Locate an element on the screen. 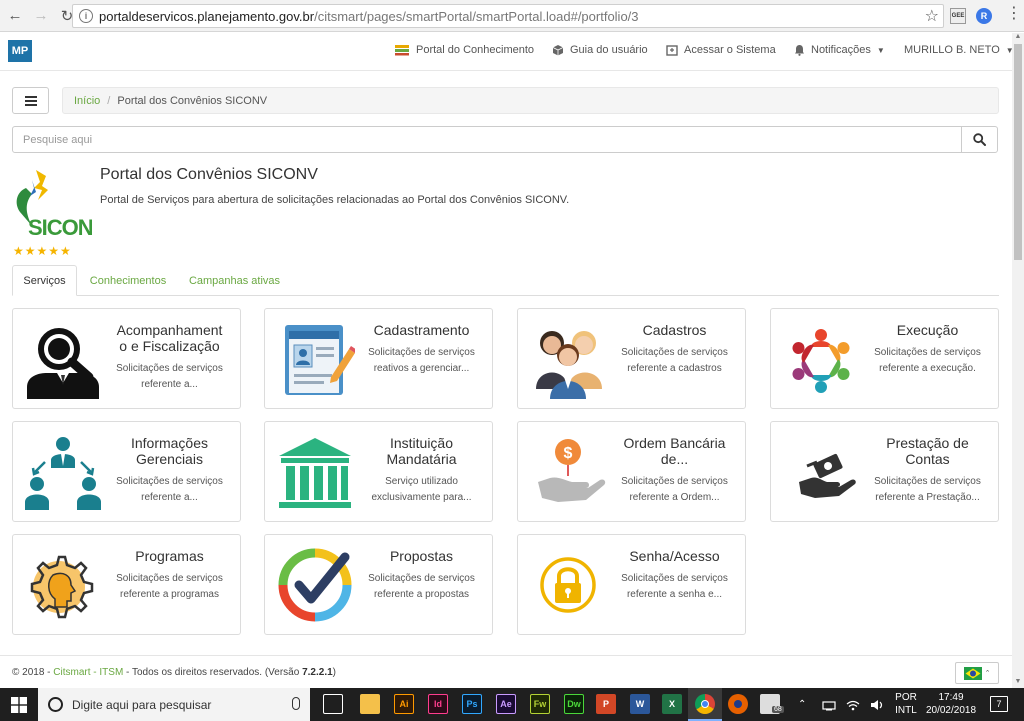  tray-wifi-icon is located at coordinates (853, 704).